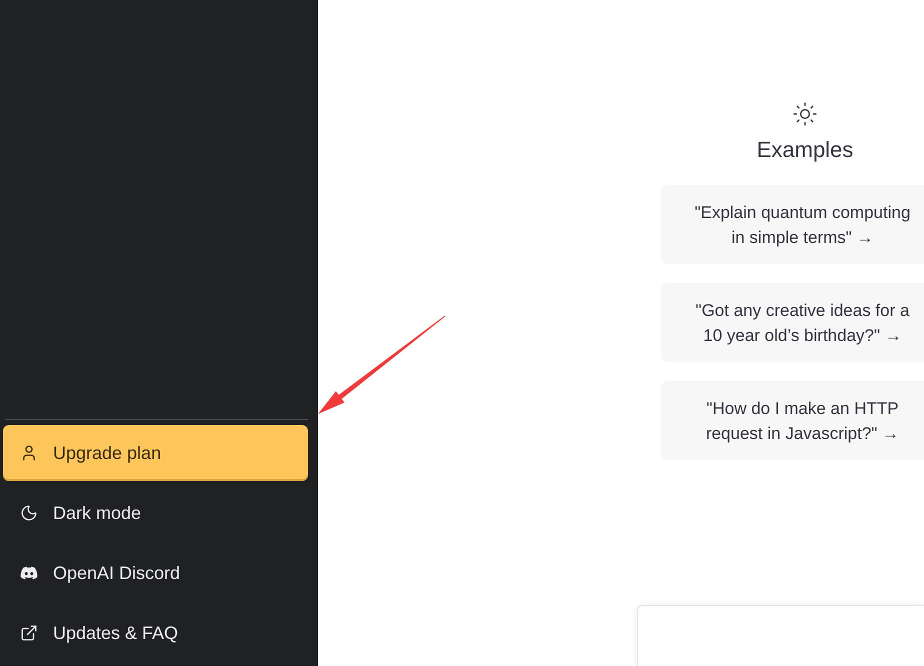 The width and height of the screenshot is (924, 666). I want to click on sidebar-link: Updates & FAQ, so click(155, 633).